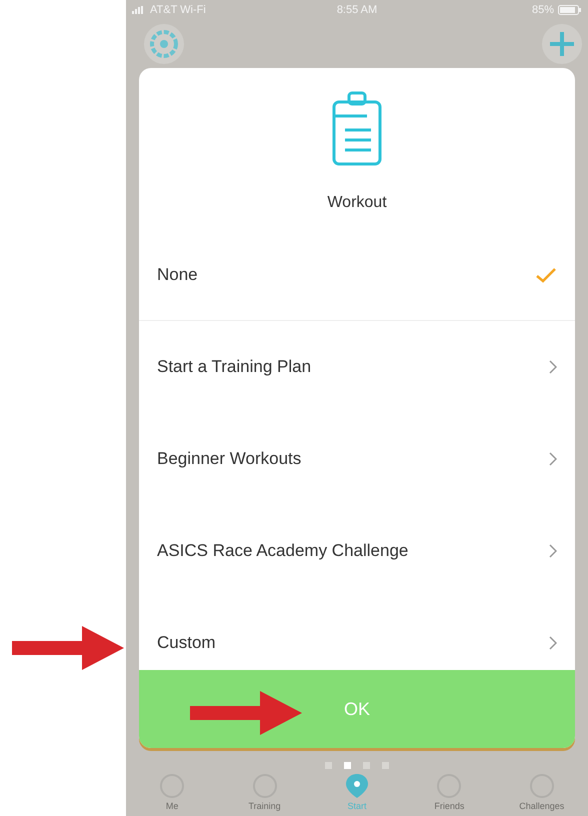  I want to click on tab-bar-item: Training, so click(264, 792).